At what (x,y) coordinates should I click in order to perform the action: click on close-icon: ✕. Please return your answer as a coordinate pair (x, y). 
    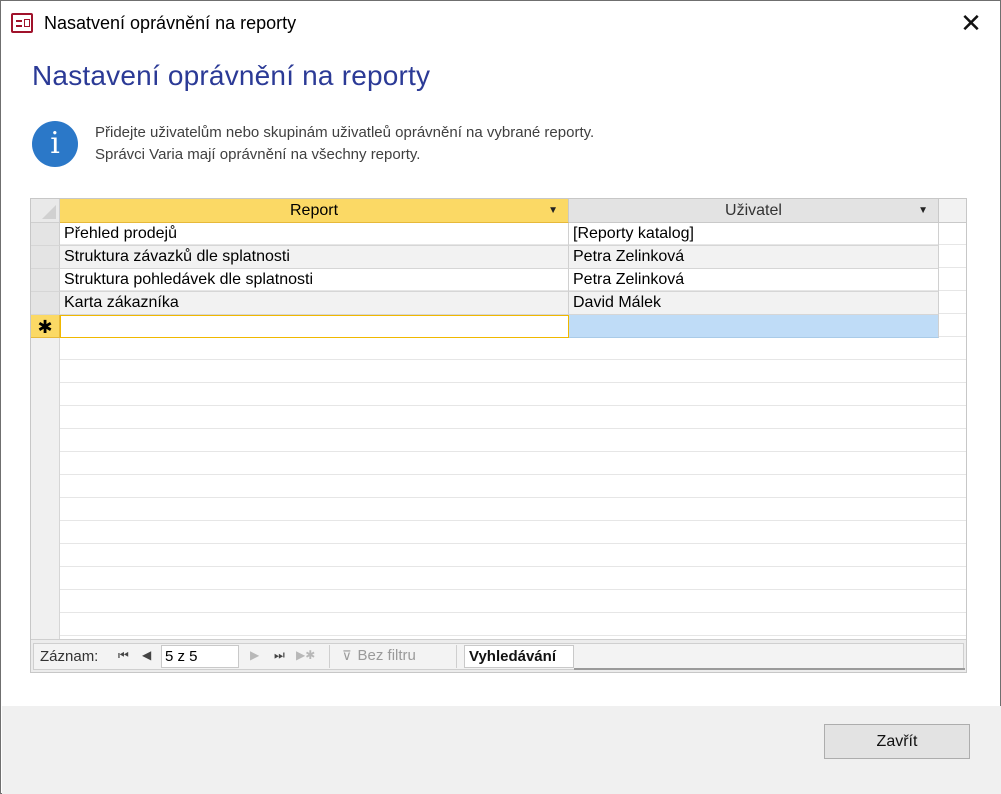
    Looking at the image, I should click on (971, 23).